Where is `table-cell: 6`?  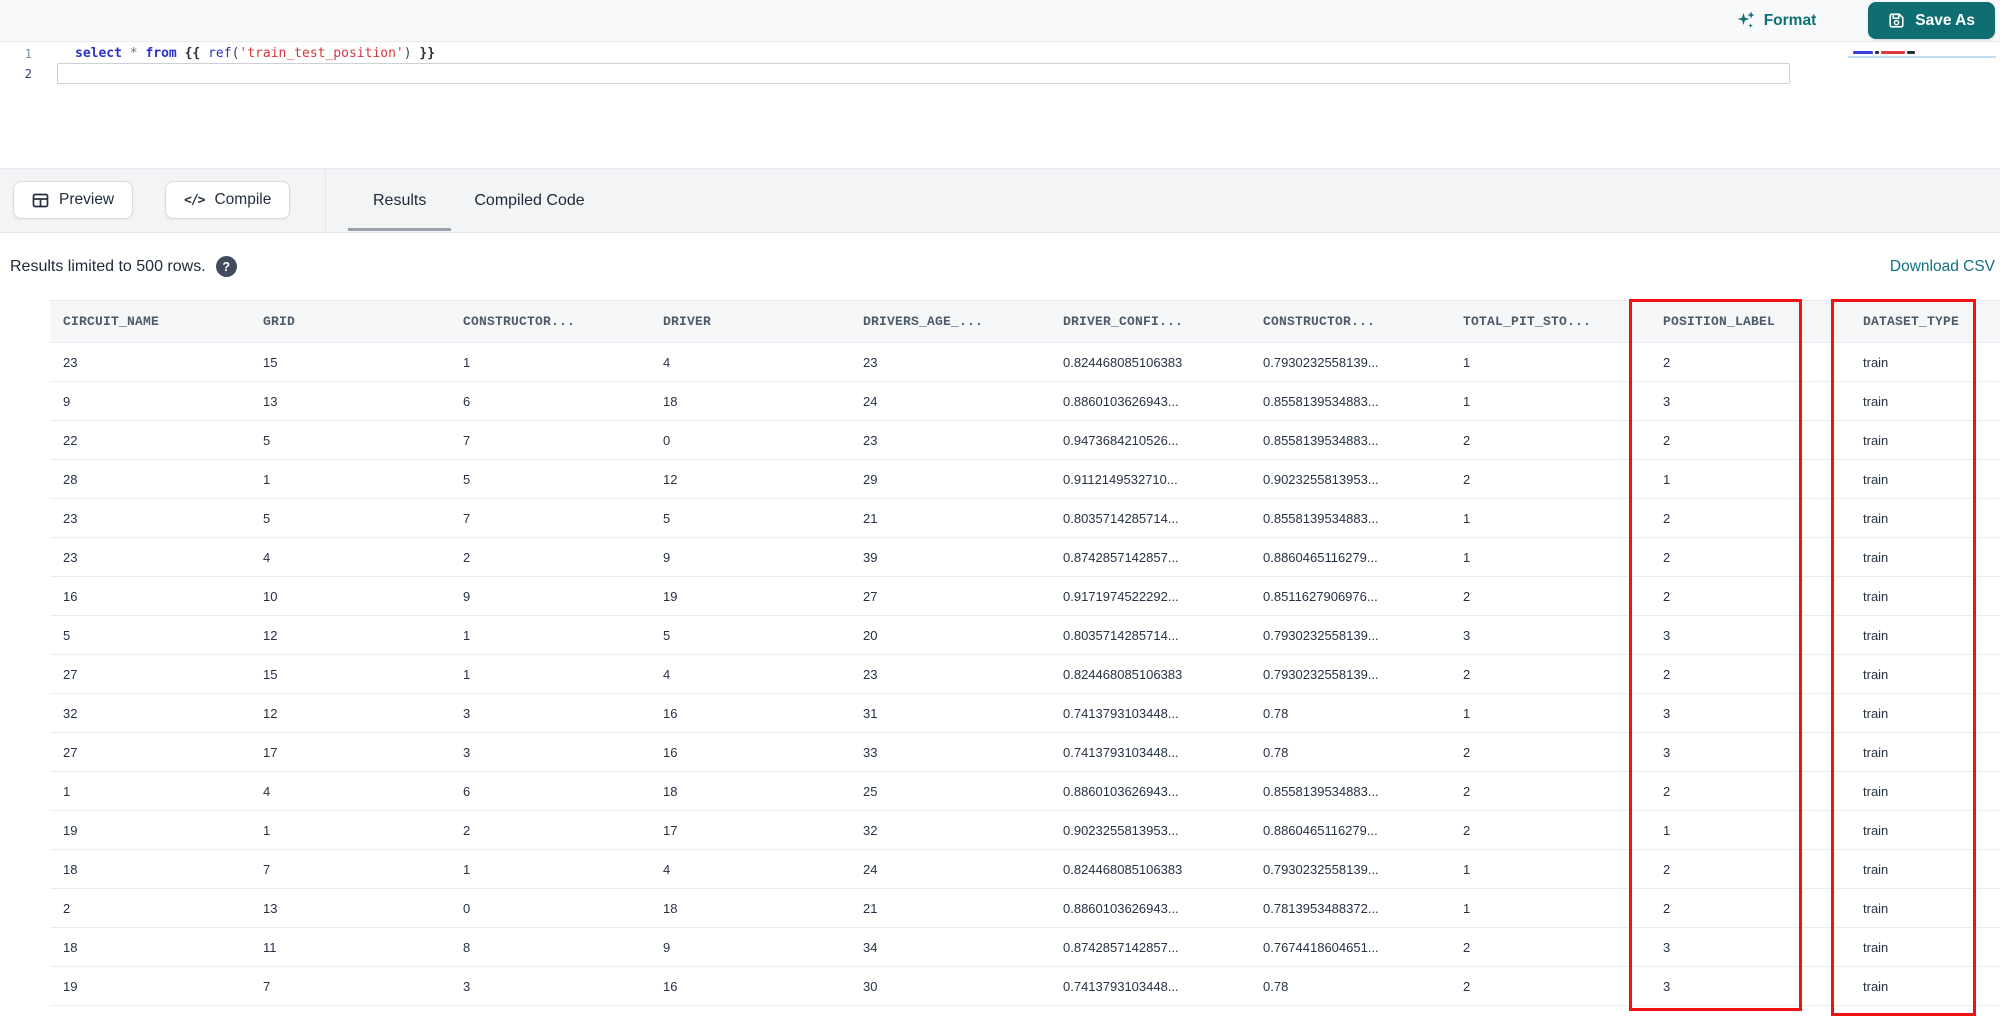
table-cell: 6 is located at coordinates (550, 791).